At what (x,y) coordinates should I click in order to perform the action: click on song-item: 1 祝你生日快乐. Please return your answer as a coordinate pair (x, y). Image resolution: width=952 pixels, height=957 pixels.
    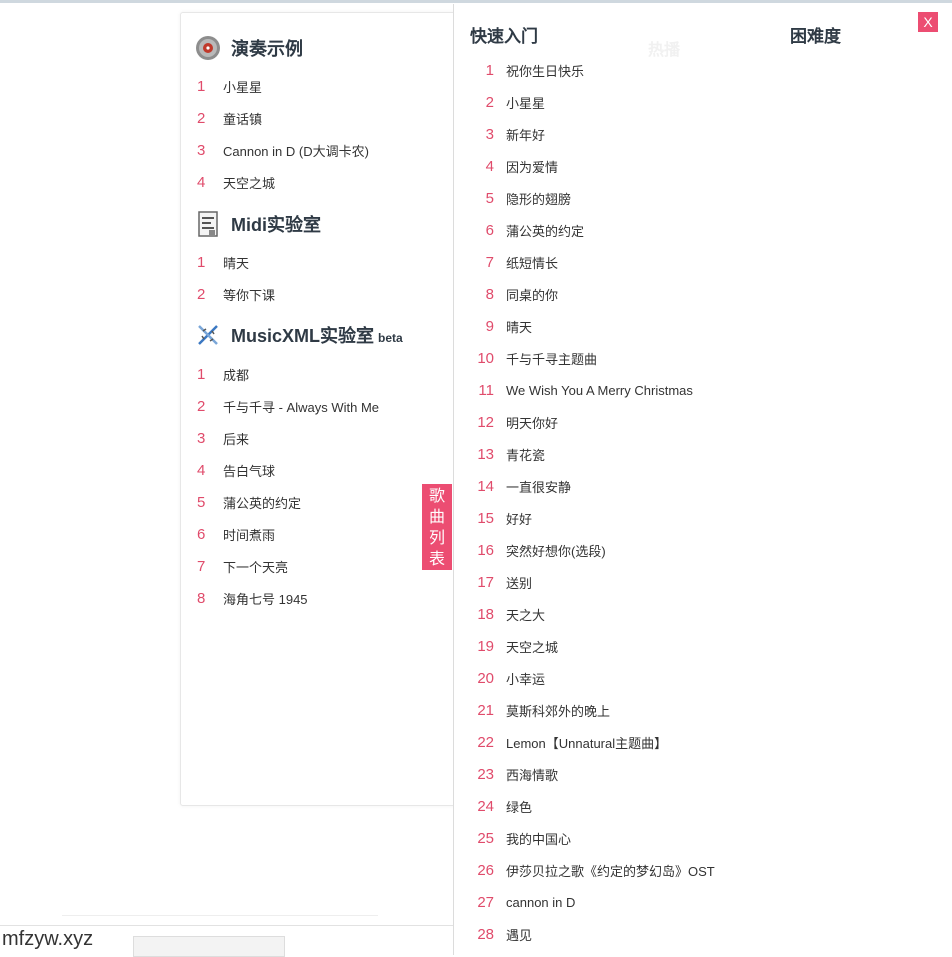
    Looking at the image, I should click on (590, 70).